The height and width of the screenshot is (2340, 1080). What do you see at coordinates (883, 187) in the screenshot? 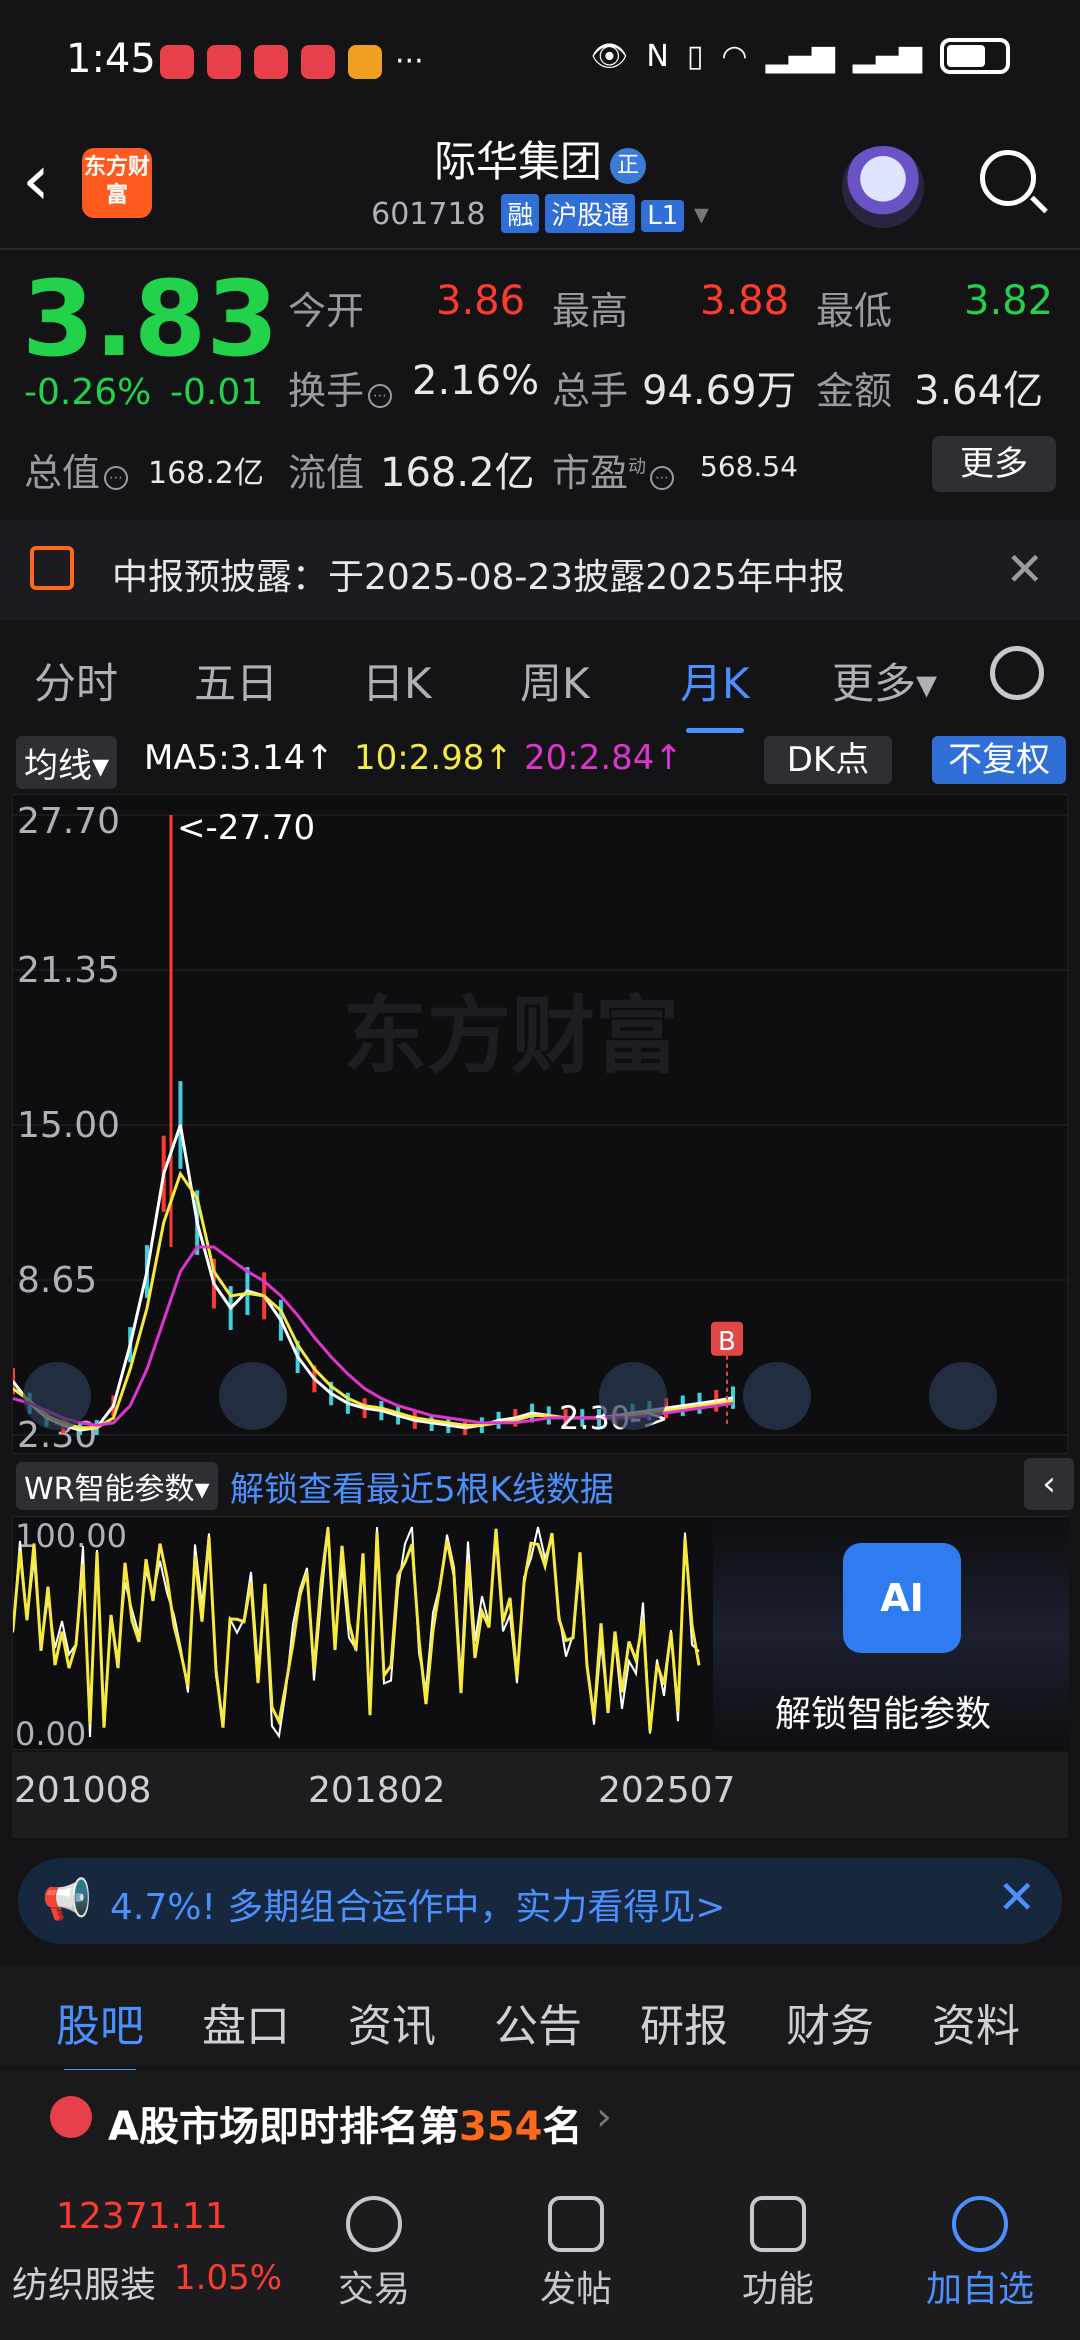
I see `robot-assistant-icon` at bounding box center [883, 187].